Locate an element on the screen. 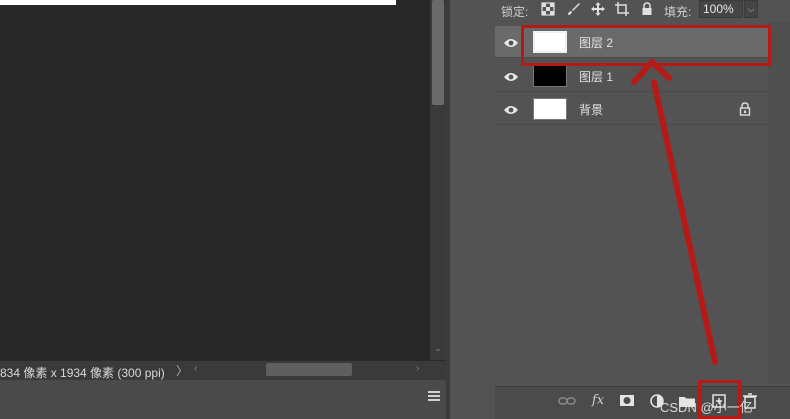  scroll-left-arrow-icon: ‹ is located at coordinates (195, 368).